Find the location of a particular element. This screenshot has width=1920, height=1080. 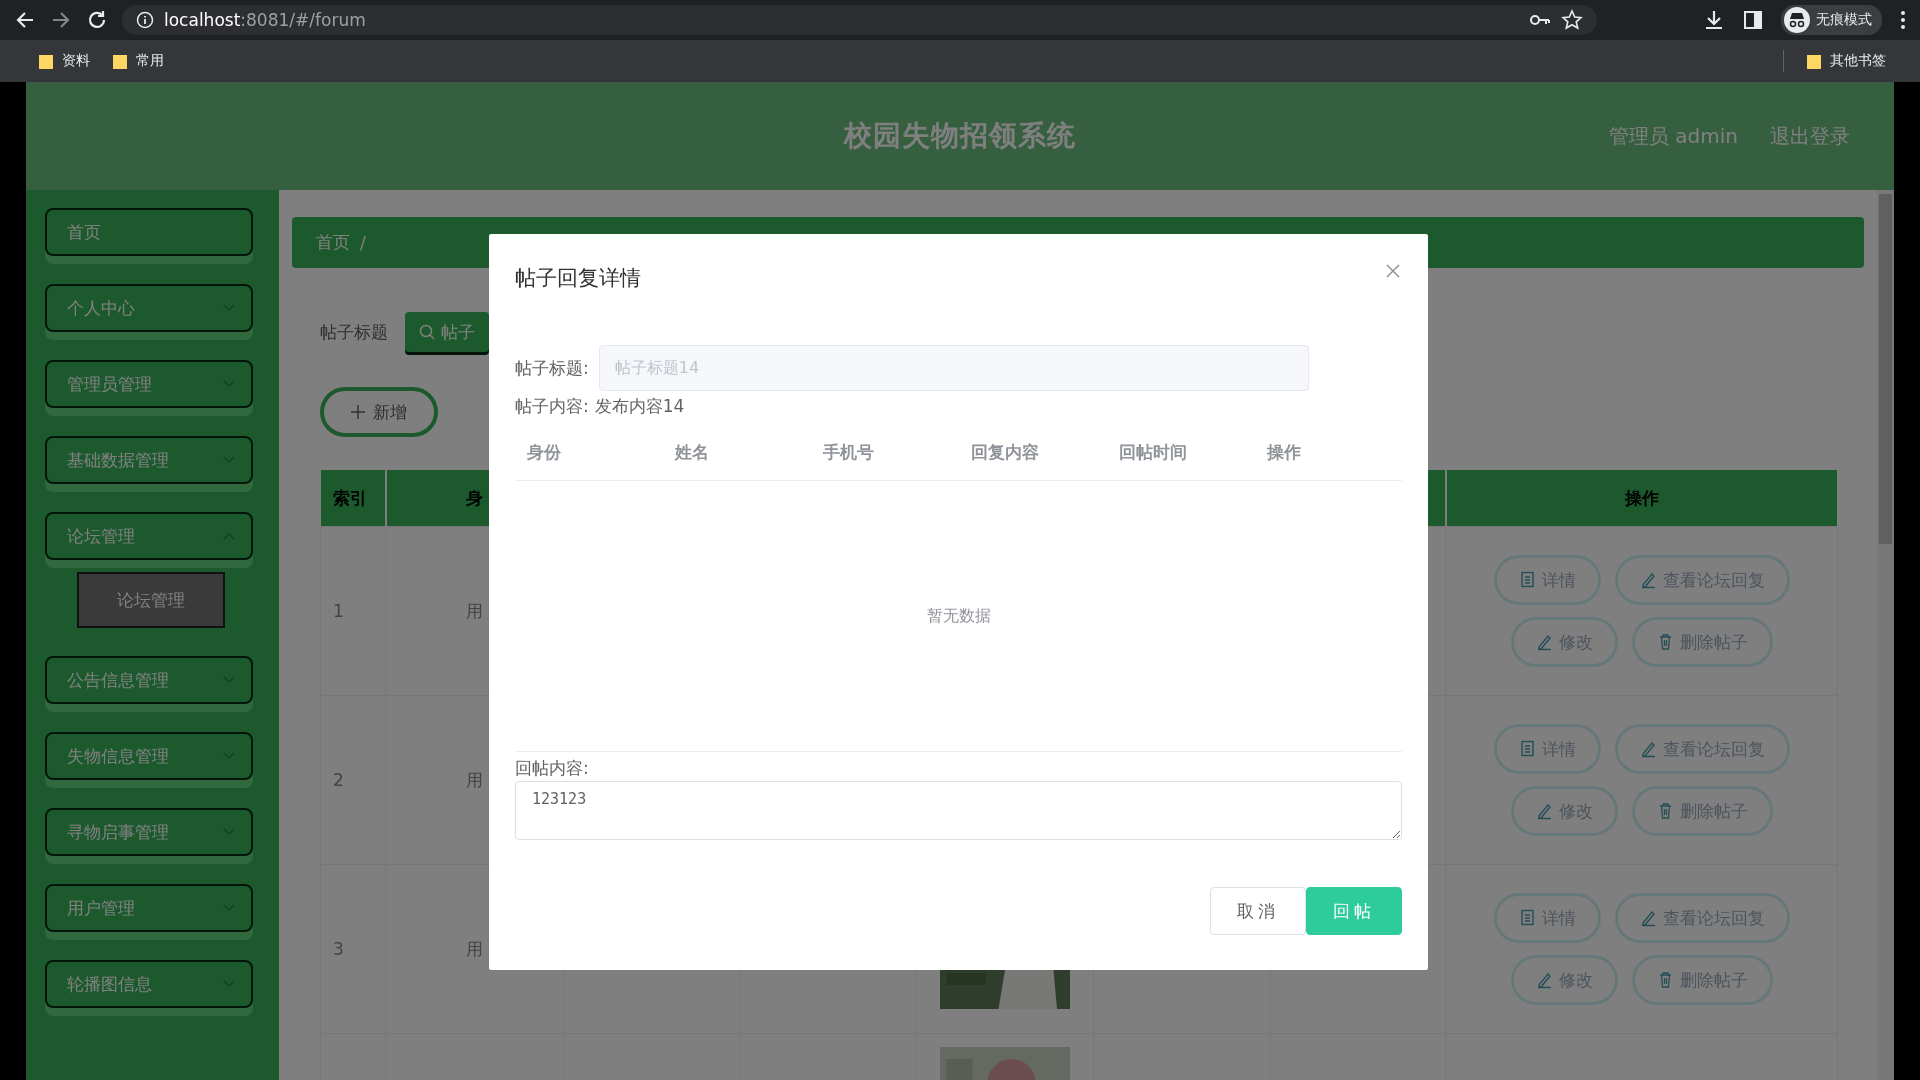

star-icon is located at coordinates (1572, 20).